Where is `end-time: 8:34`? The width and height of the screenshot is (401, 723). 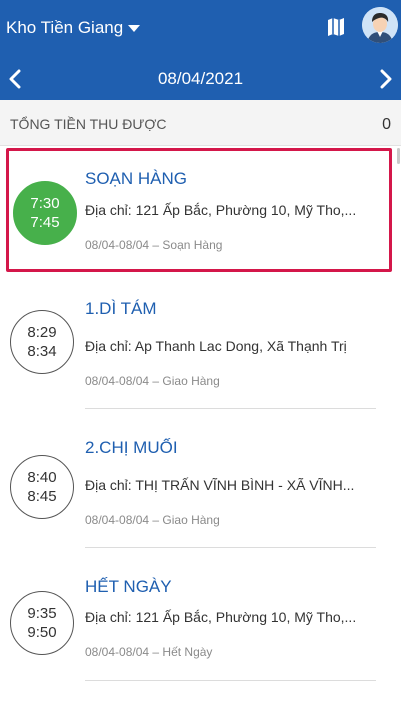 end-time: 8:34 is located at coordinates (42, 351).